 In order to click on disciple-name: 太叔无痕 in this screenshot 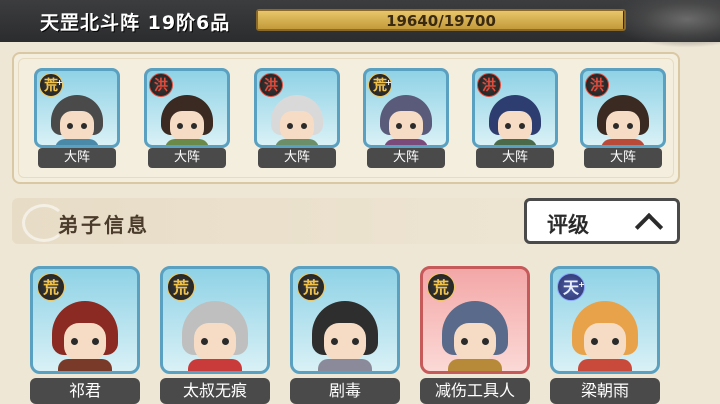, I will do `click(215, 391)`.